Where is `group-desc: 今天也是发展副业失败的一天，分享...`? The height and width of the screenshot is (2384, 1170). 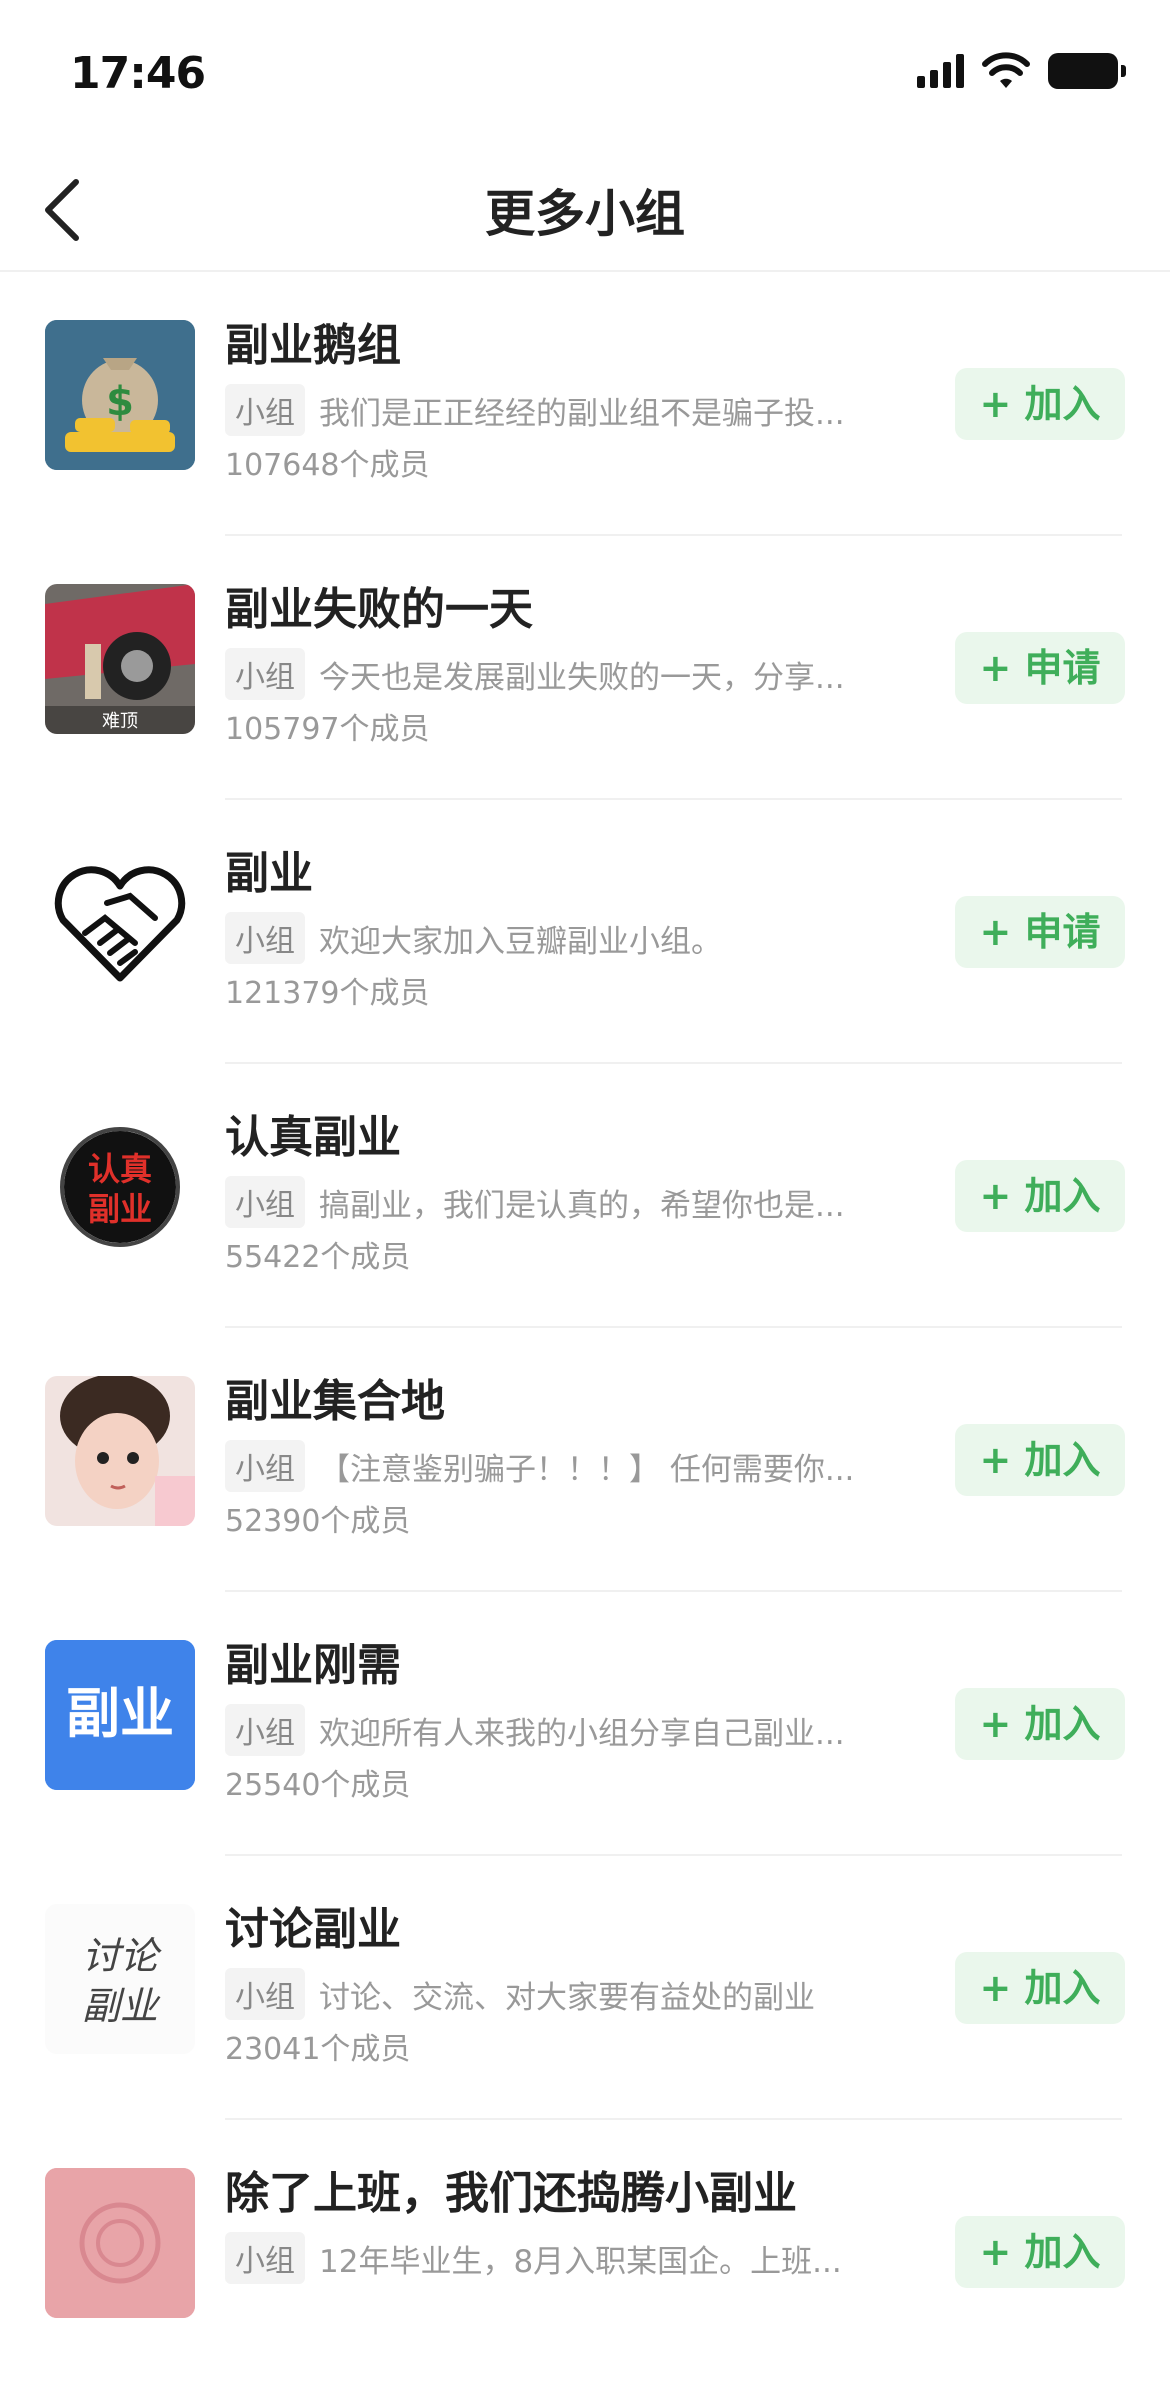 group-desc: 今天也是发展副业失败的一天，分享... is located at coordinates (582, 677).